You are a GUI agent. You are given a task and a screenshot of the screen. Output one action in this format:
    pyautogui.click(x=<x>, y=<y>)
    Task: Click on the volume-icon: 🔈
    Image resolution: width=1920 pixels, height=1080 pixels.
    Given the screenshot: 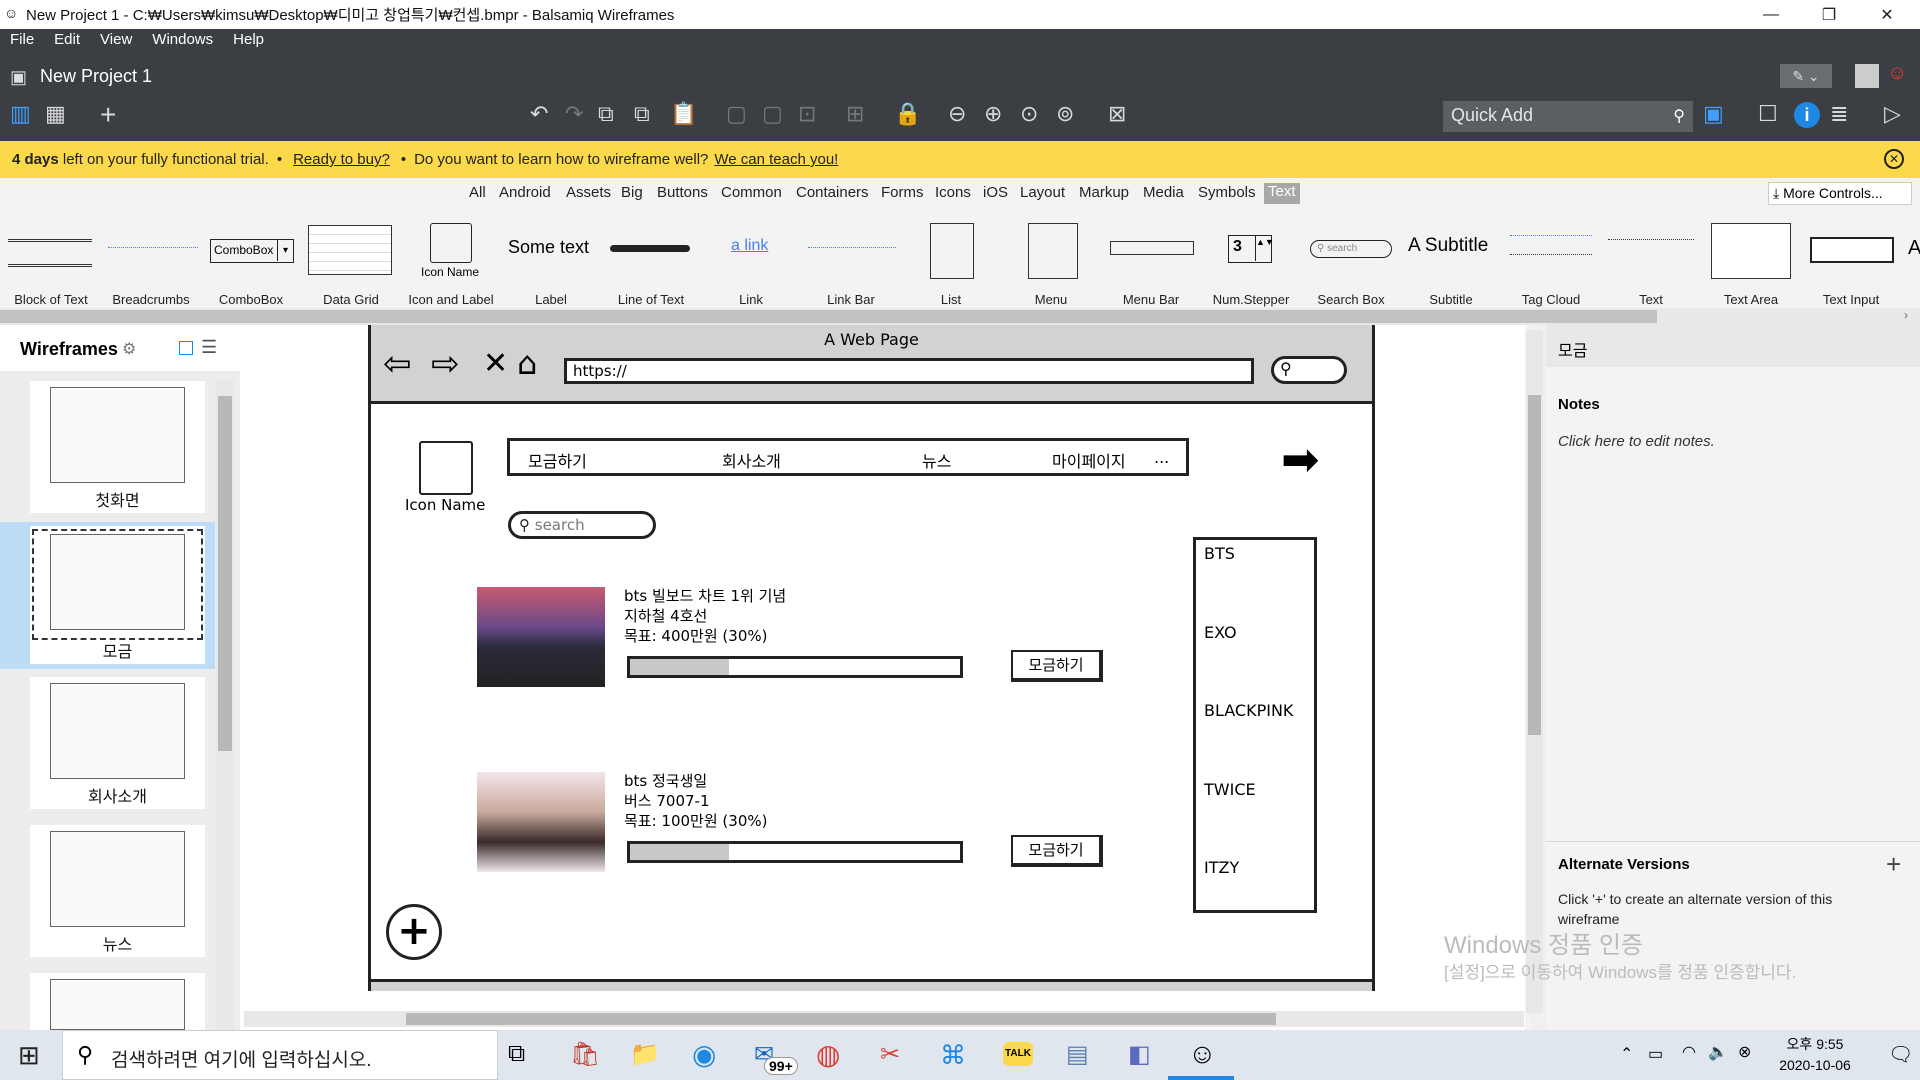 What is the action you would take?
    pyautogui.click(x=1718, y=1052)
    